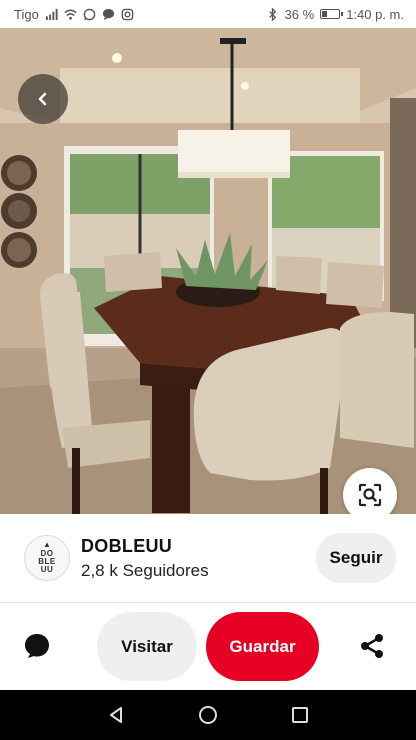  Describe the element at coordinates (198, 558) in the screenshot. I see `creator-info: DOBLEUU 2,8 k Seguidores` at that location.